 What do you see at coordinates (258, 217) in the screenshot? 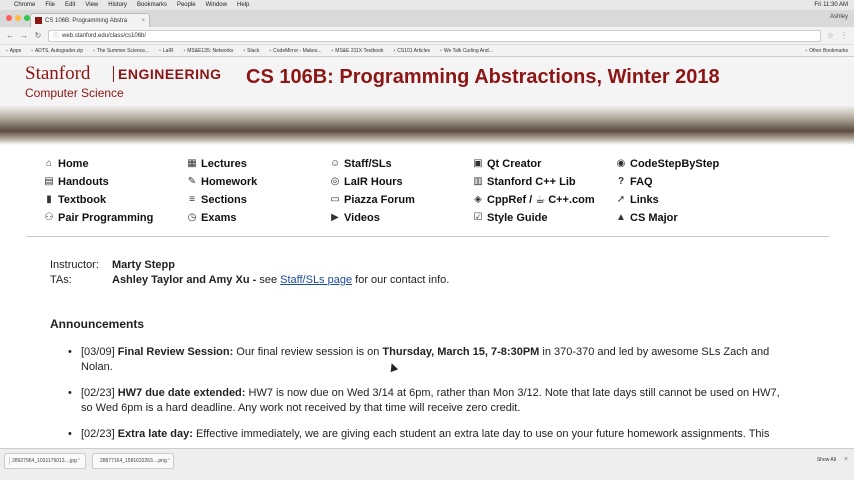
I see `nav-link: ◷ Exams` at bounding box center [258, 217].